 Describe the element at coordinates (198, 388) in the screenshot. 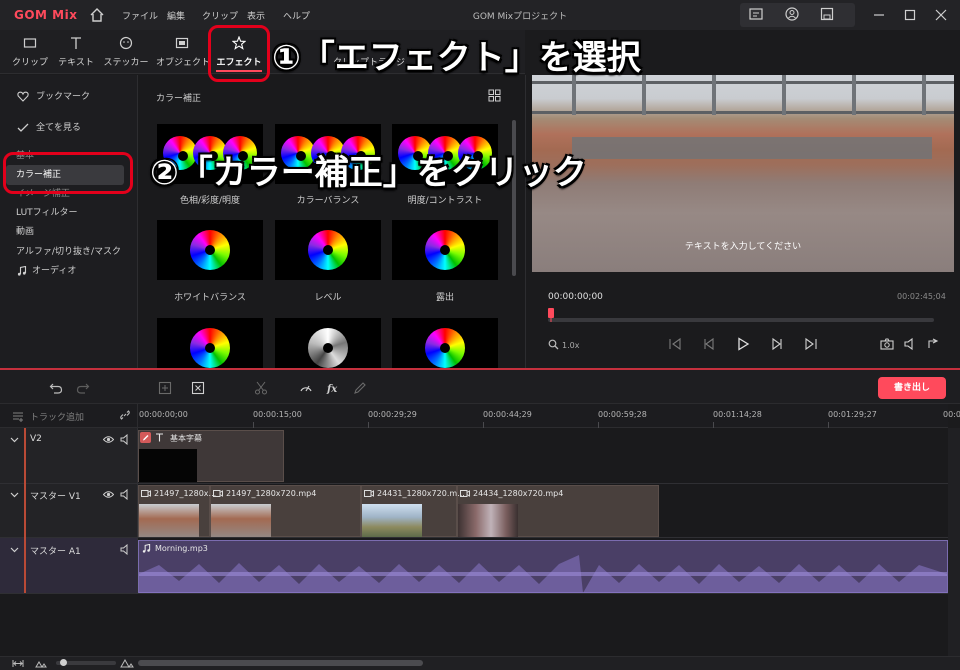

I see `delete-clip-icon` at that location.